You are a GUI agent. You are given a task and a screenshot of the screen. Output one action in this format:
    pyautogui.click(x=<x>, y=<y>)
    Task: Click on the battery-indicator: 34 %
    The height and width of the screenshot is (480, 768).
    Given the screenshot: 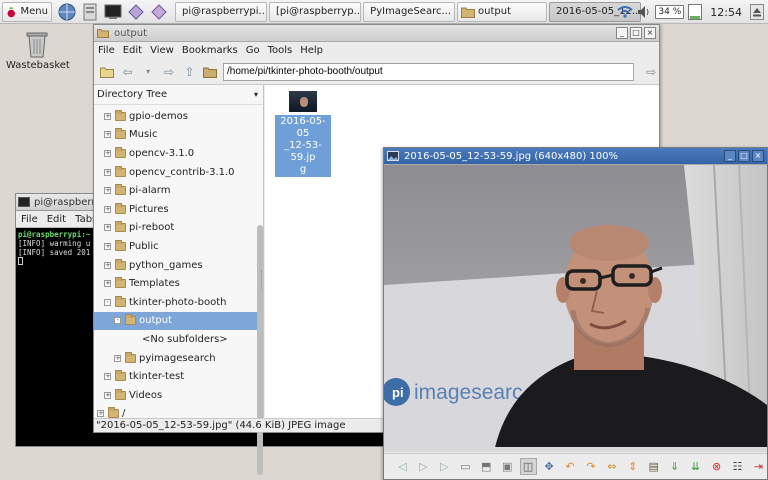 What is the action you would take?
    pyautogui.click(x=670, y=12)
    